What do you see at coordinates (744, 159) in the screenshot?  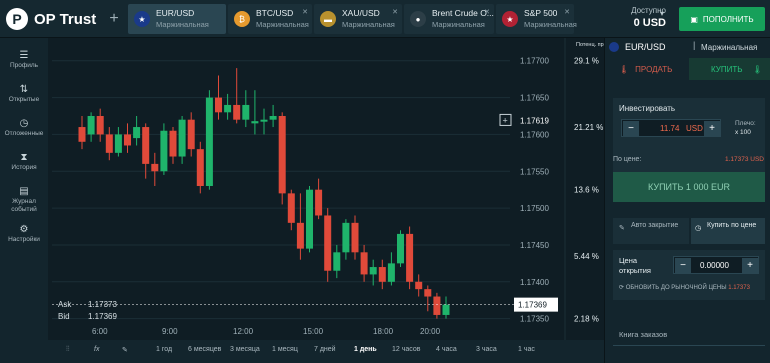 I see `panel-price: 1.17373 USD` at bounding box center [744, 159].